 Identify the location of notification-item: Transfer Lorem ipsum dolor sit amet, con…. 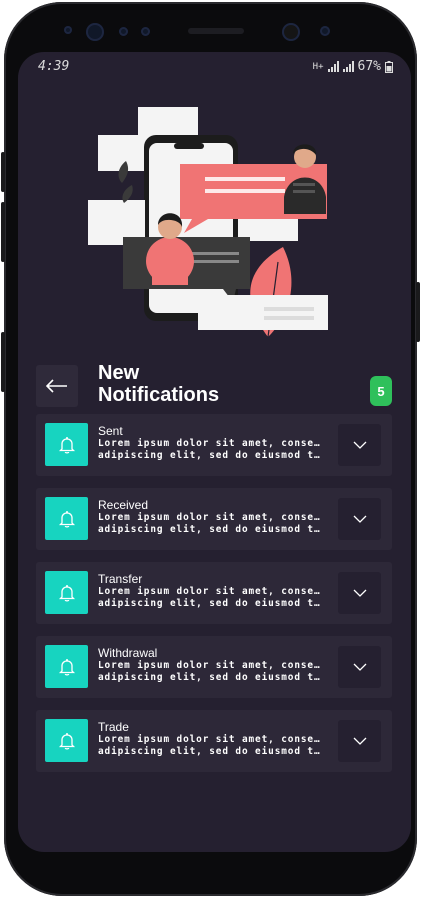
(214, 593).